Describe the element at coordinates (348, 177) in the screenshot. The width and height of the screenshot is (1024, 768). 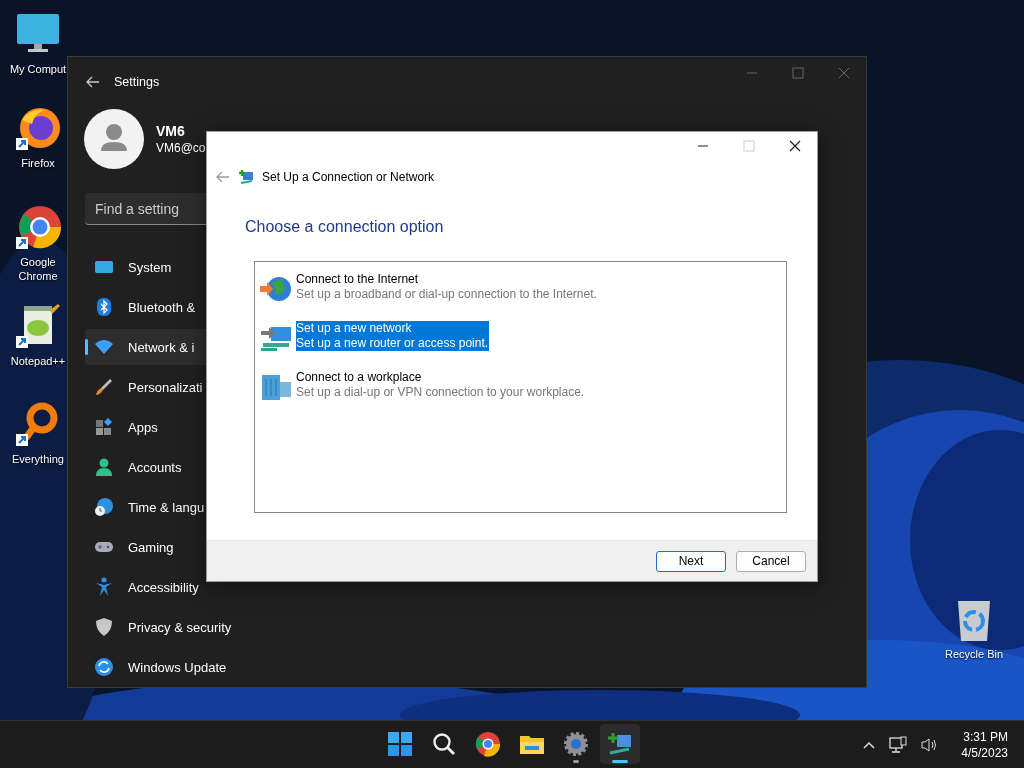
I see `dialog-title: Set Up a Connection or Network` at that location.